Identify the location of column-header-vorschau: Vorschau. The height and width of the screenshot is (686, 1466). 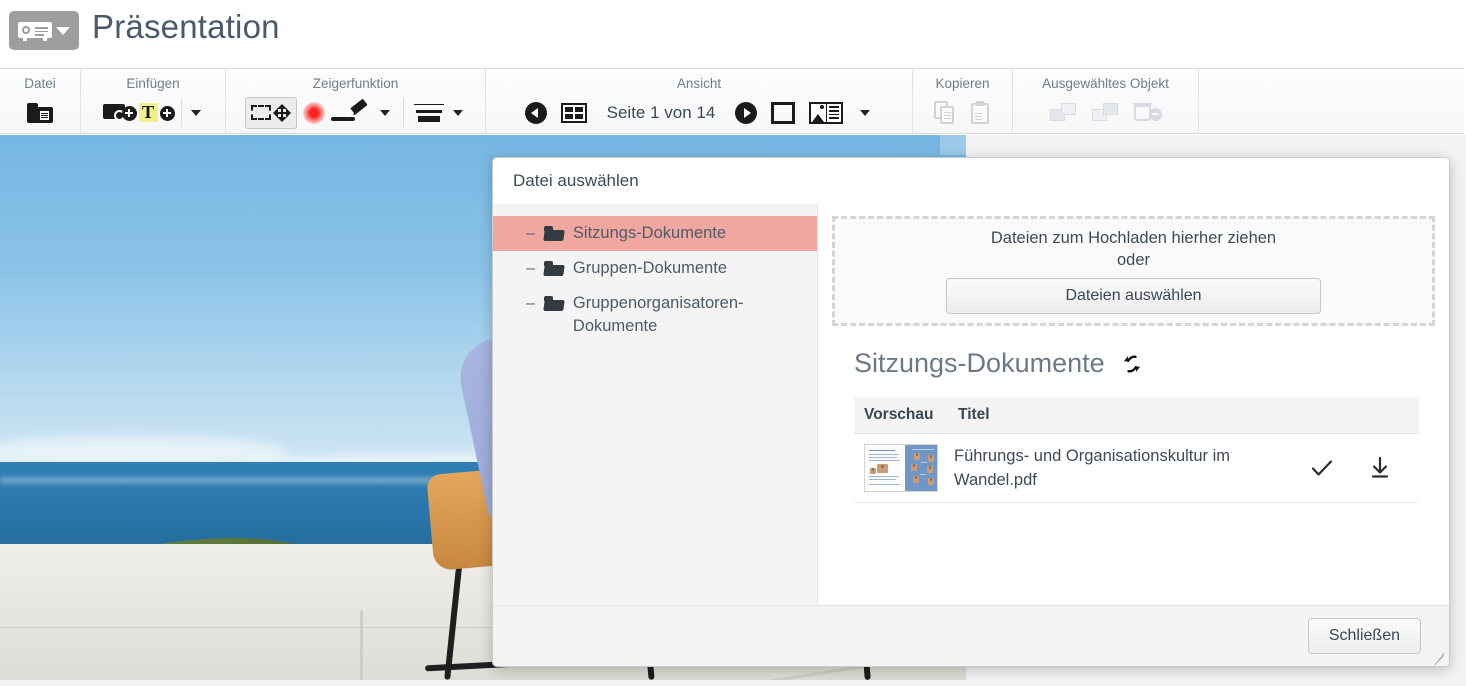
(899, 414).